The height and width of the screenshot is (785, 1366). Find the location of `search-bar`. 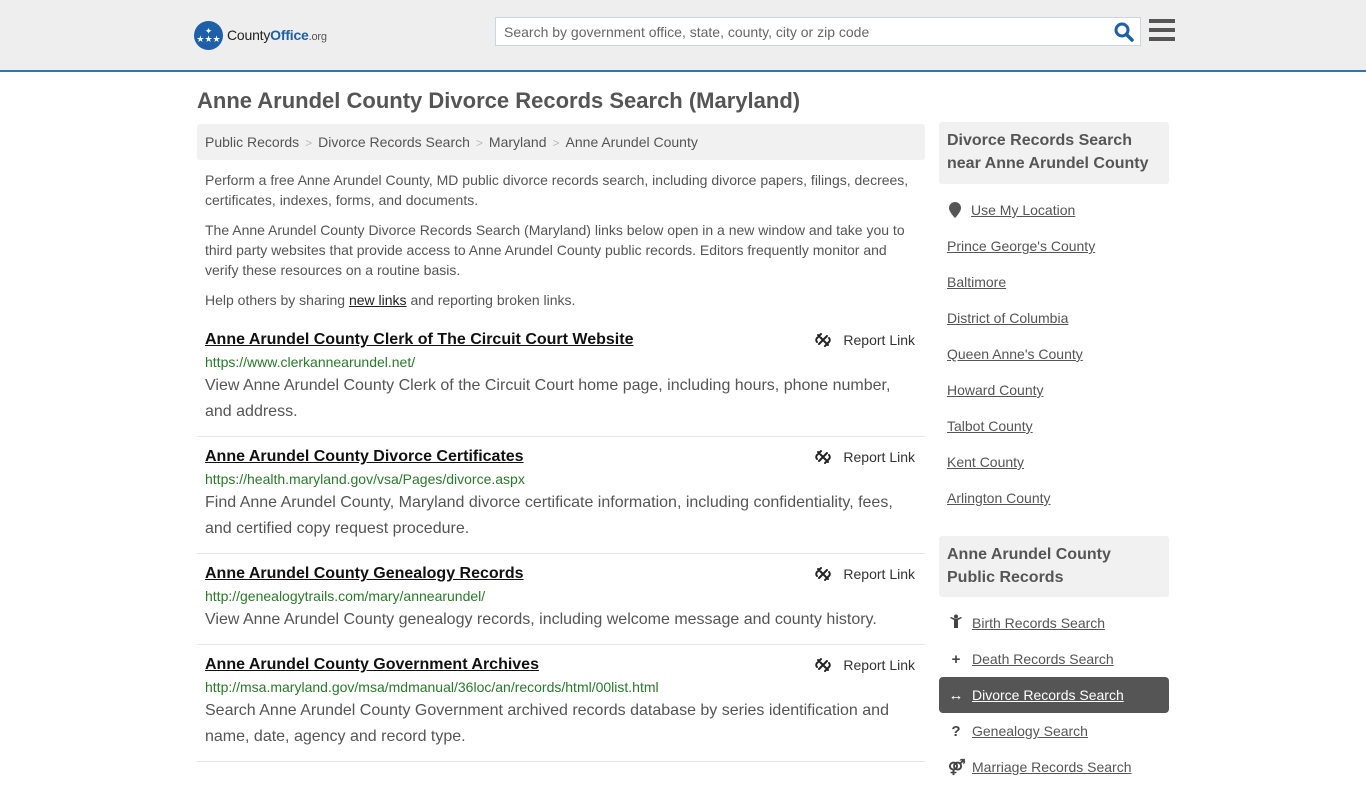

search-bar is located at coordinates (818, 31).